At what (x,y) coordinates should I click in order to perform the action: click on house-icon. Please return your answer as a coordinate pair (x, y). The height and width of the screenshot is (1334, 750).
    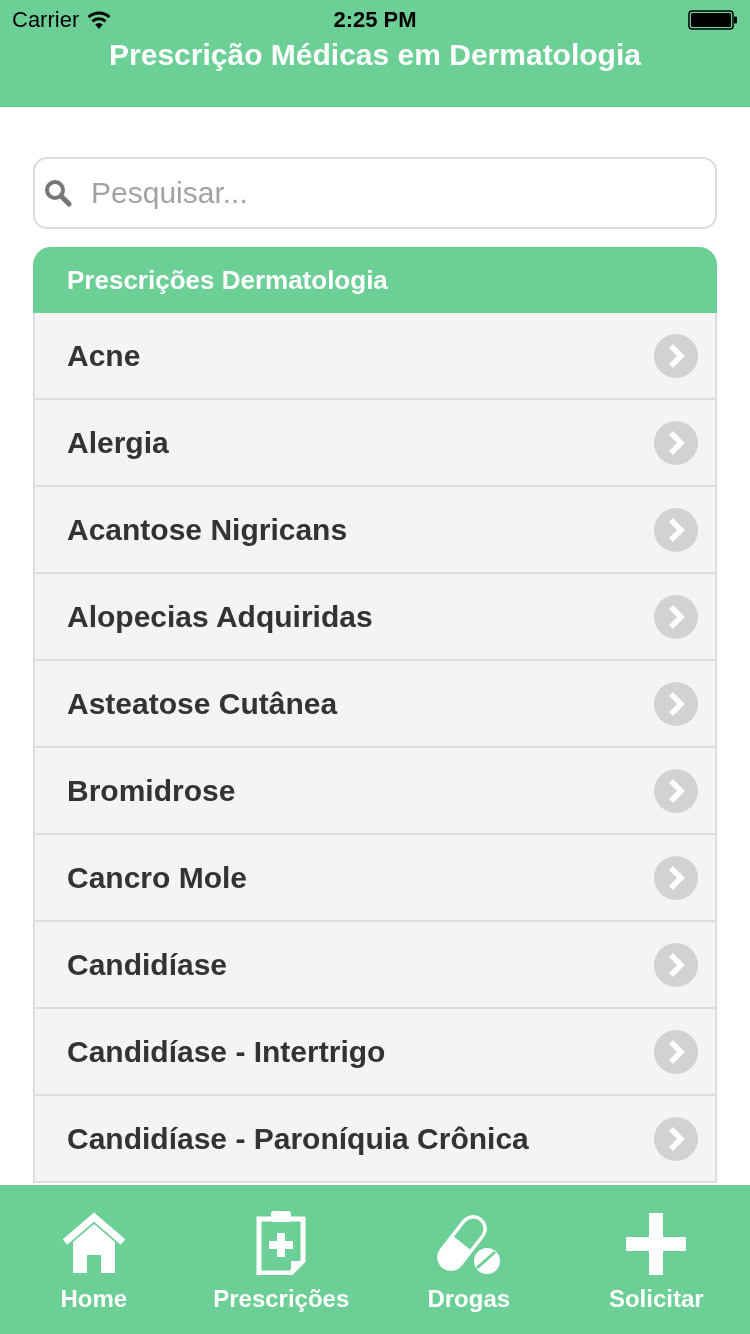
    Looking at the image, I should click on (93, 1243).